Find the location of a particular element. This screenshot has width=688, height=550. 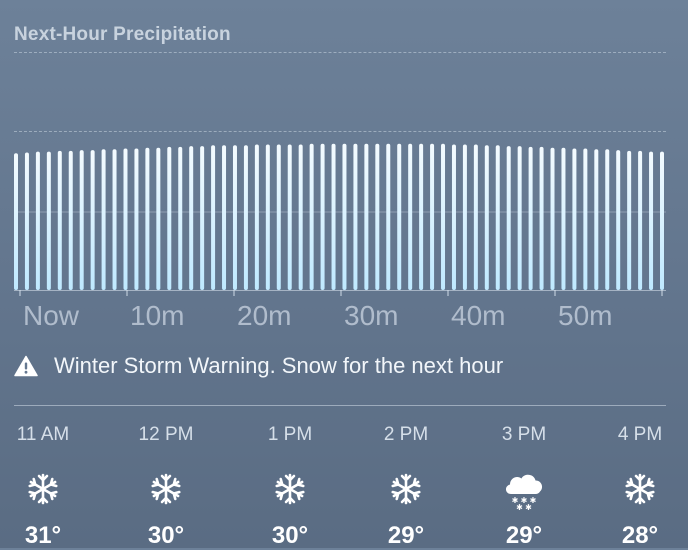

hour-temperature: 28° is located at coordinates (640, 535).